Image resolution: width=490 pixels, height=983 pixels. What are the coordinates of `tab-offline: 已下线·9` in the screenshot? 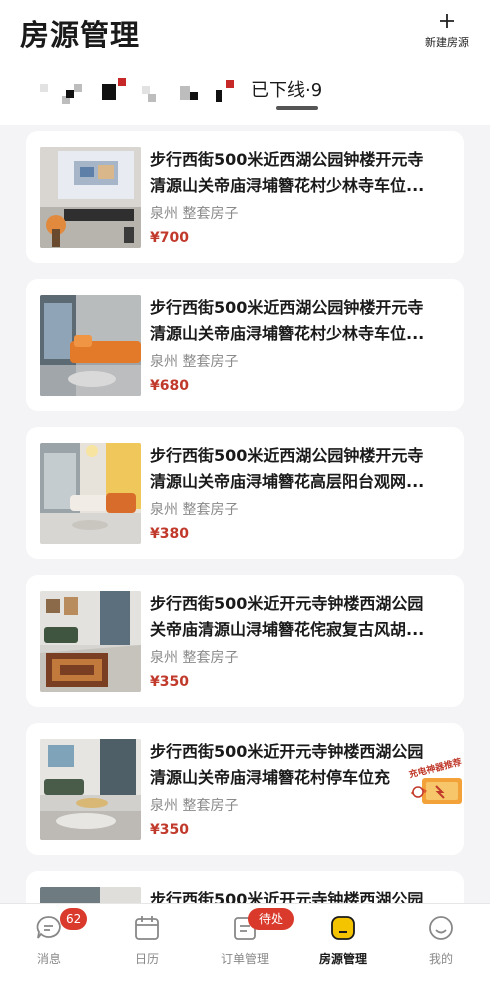 It's located at (286, 89).